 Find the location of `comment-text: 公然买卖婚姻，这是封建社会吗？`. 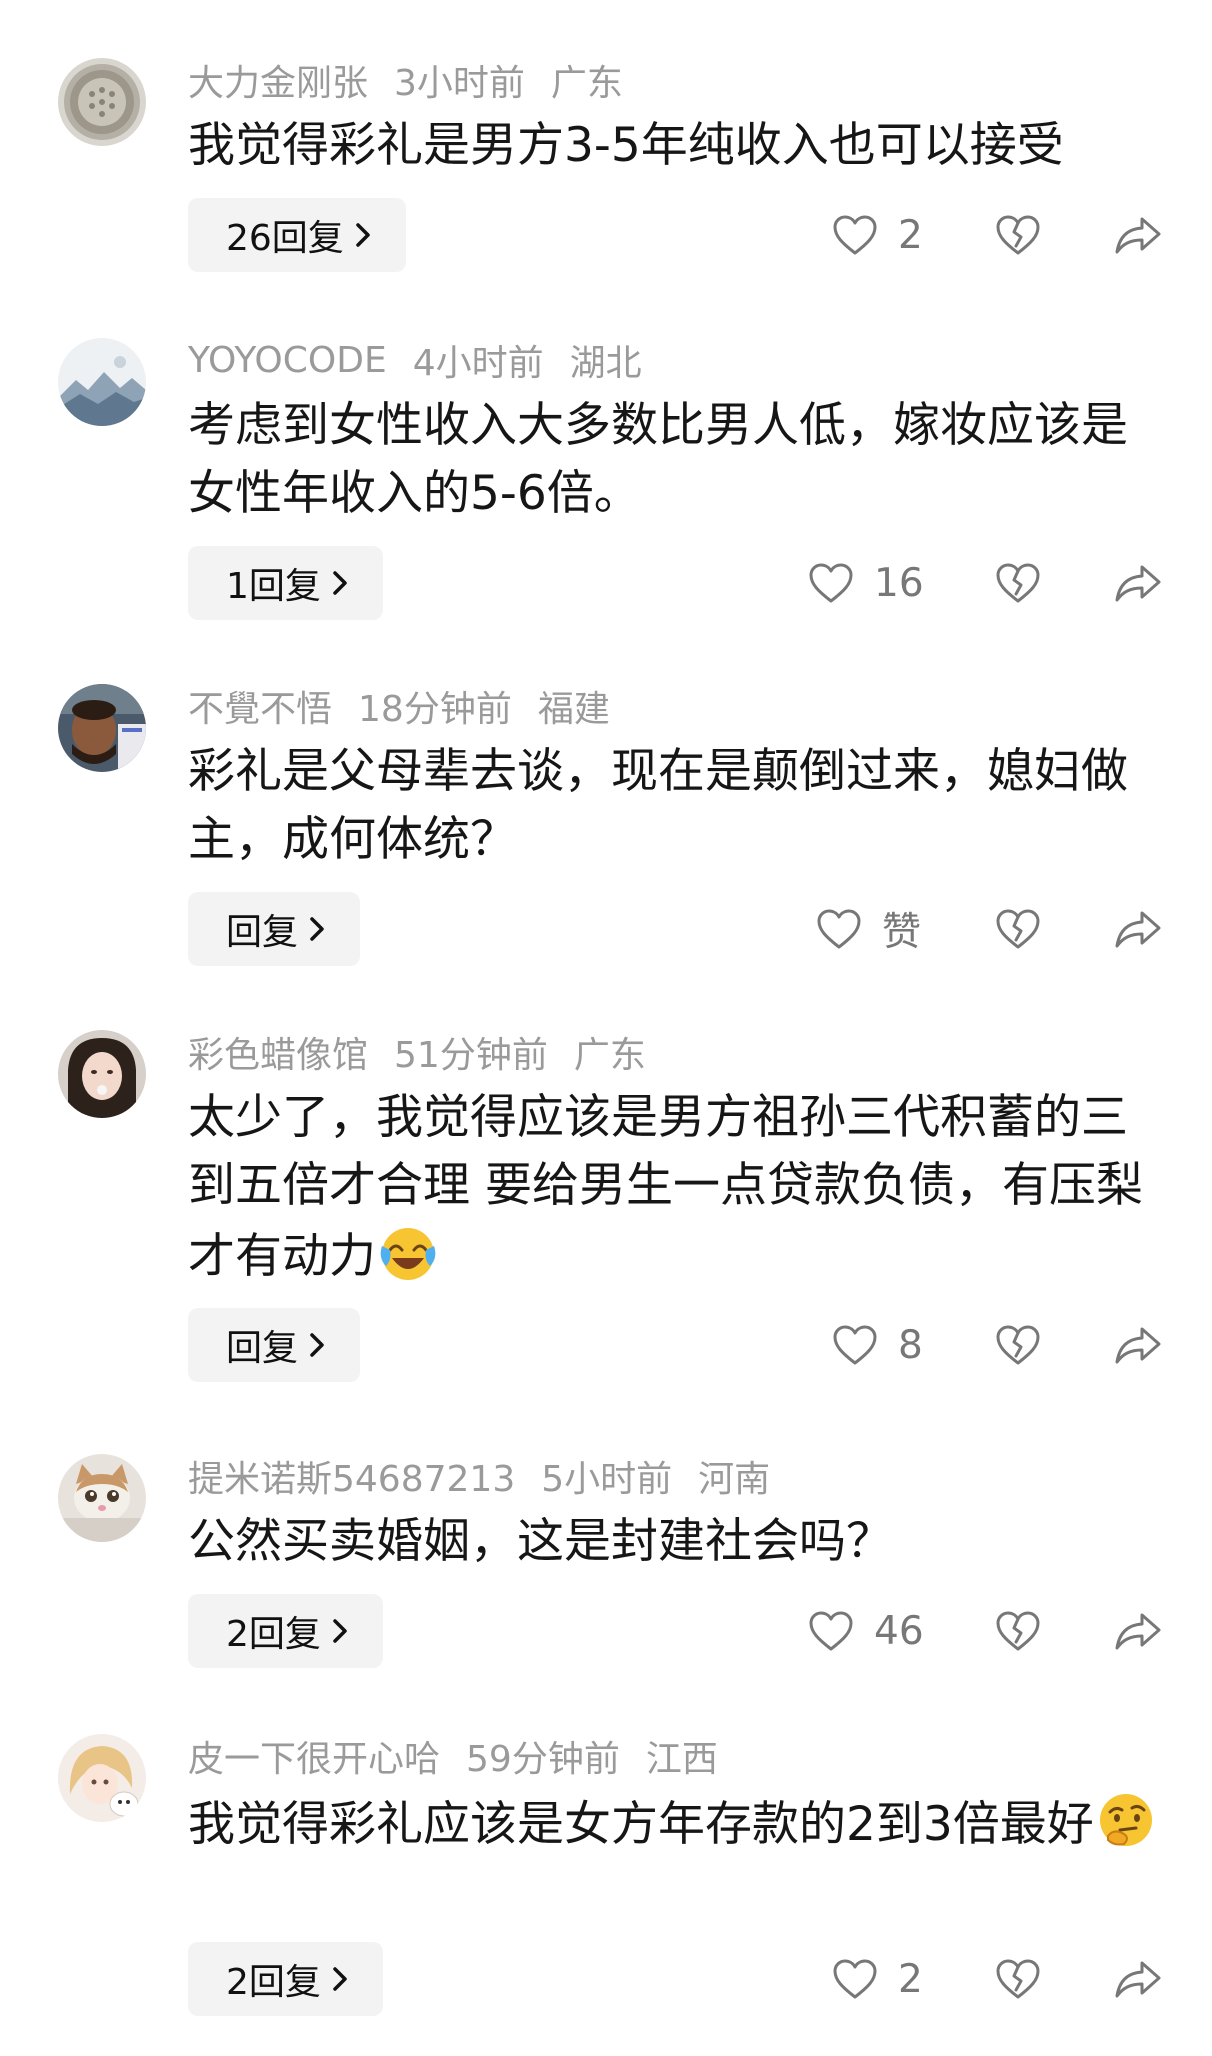

comment-text: 公然买卖婚姻，这是封建社会吗？ is located at coordinates (678, 1542).